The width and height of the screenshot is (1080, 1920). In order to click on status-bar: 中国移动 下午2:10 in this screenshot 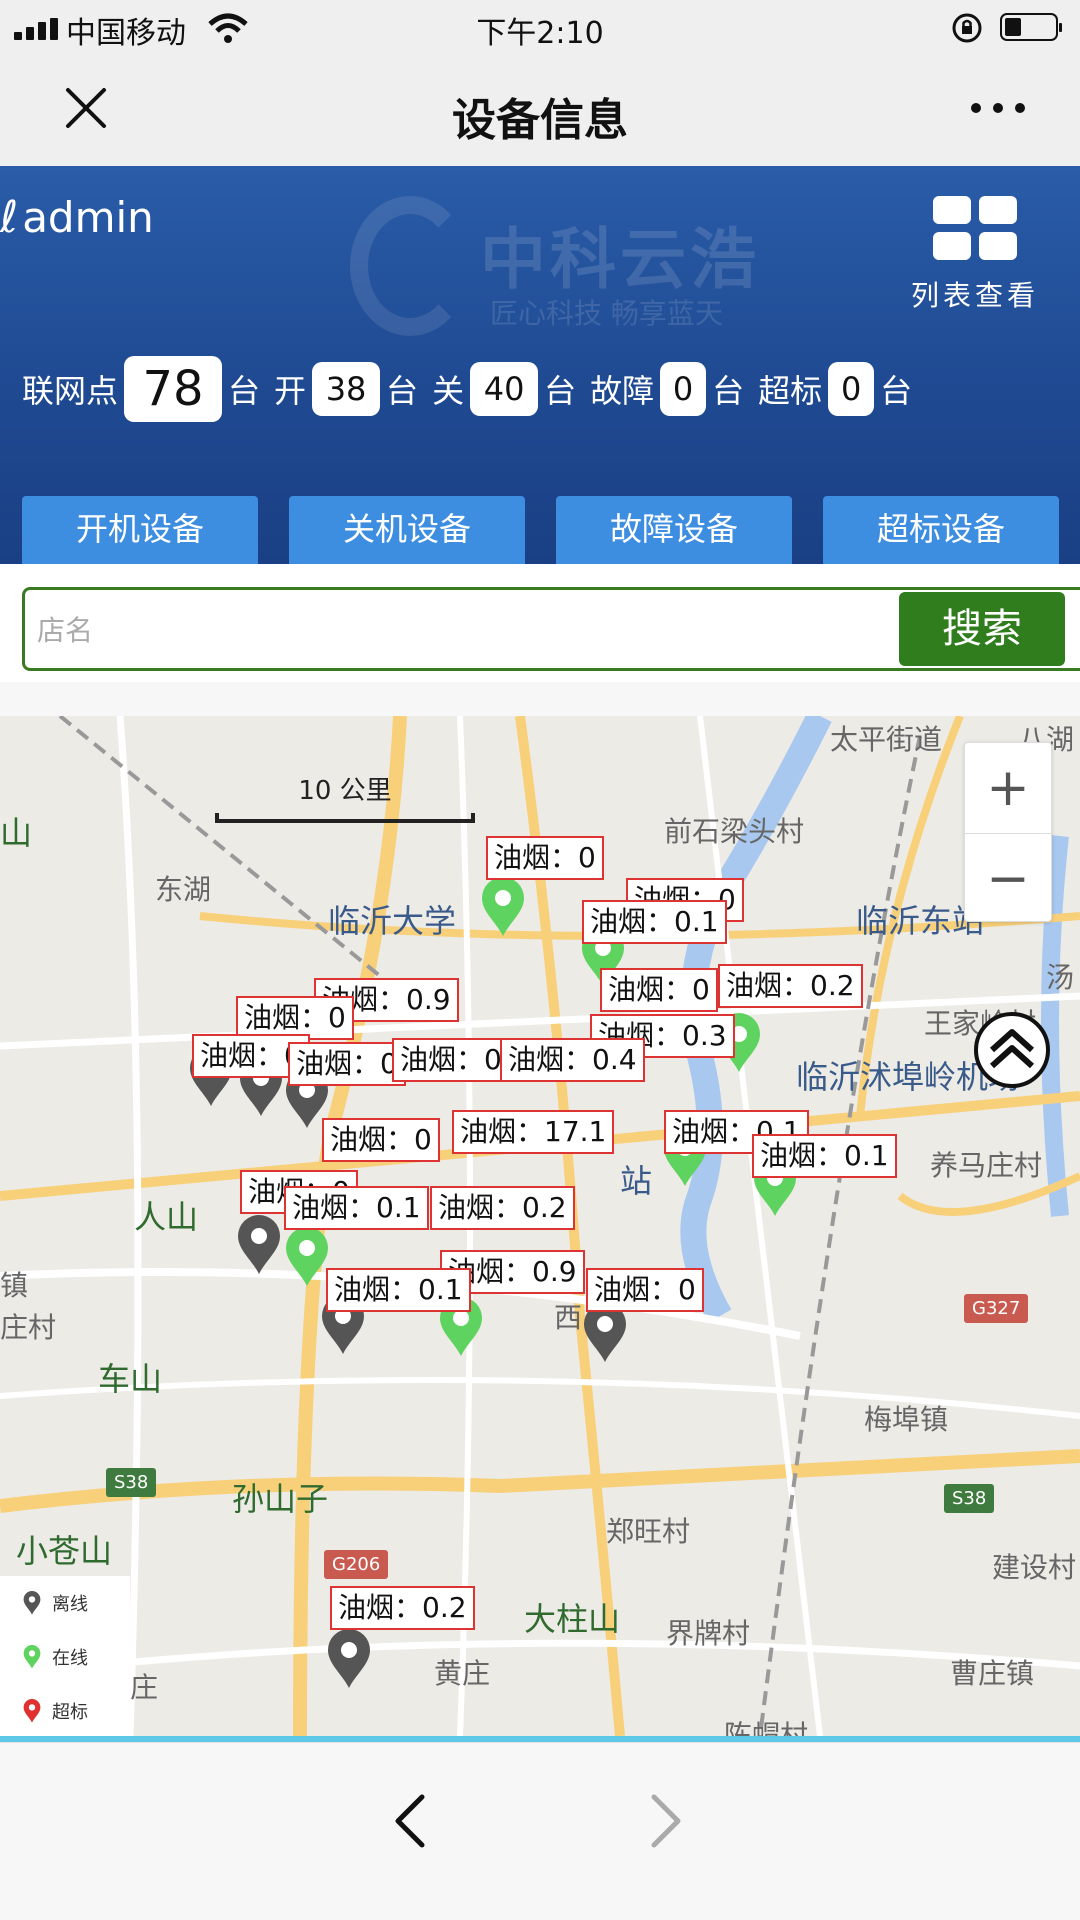, I will do `click(540, 28)`.